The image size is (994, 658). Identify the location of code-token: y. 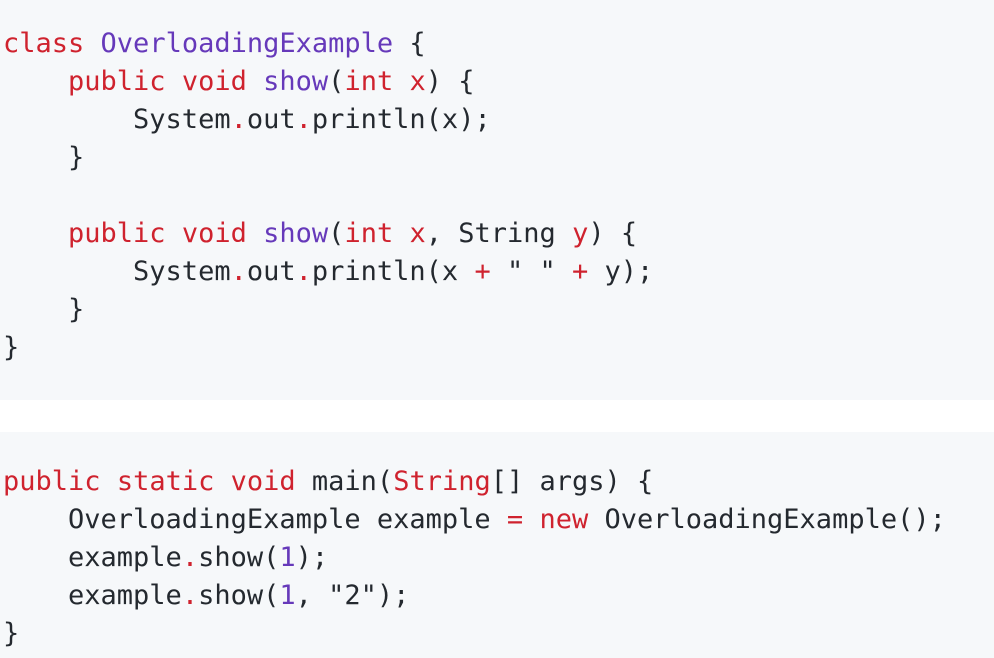
(580, 233).